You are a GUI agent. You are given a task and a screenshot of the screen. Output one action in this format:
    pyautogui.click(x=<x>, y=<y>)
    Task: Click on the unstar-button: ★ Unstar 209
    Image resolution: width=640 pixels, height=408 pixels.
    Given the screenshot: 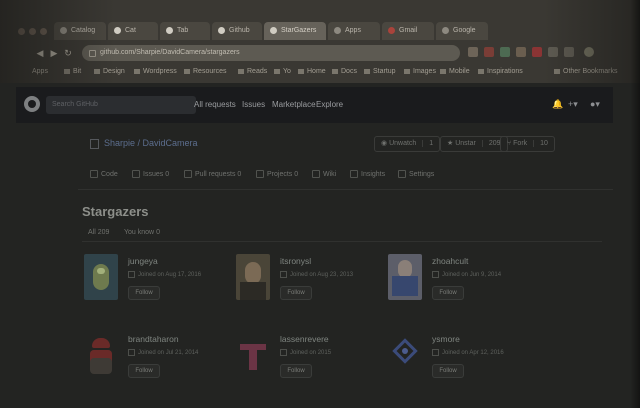 What is the action you would take?
    pyautogui.click(x=474, y=144)
    